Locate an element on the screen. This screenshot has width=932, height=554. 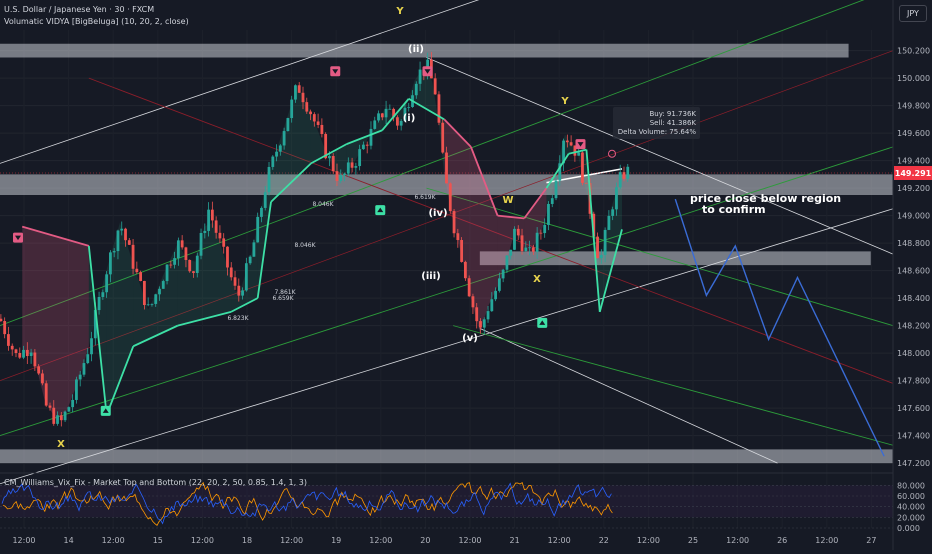
delta-volume-stat: Delta Volume: 75.64% is located at coordinates (657, 132).